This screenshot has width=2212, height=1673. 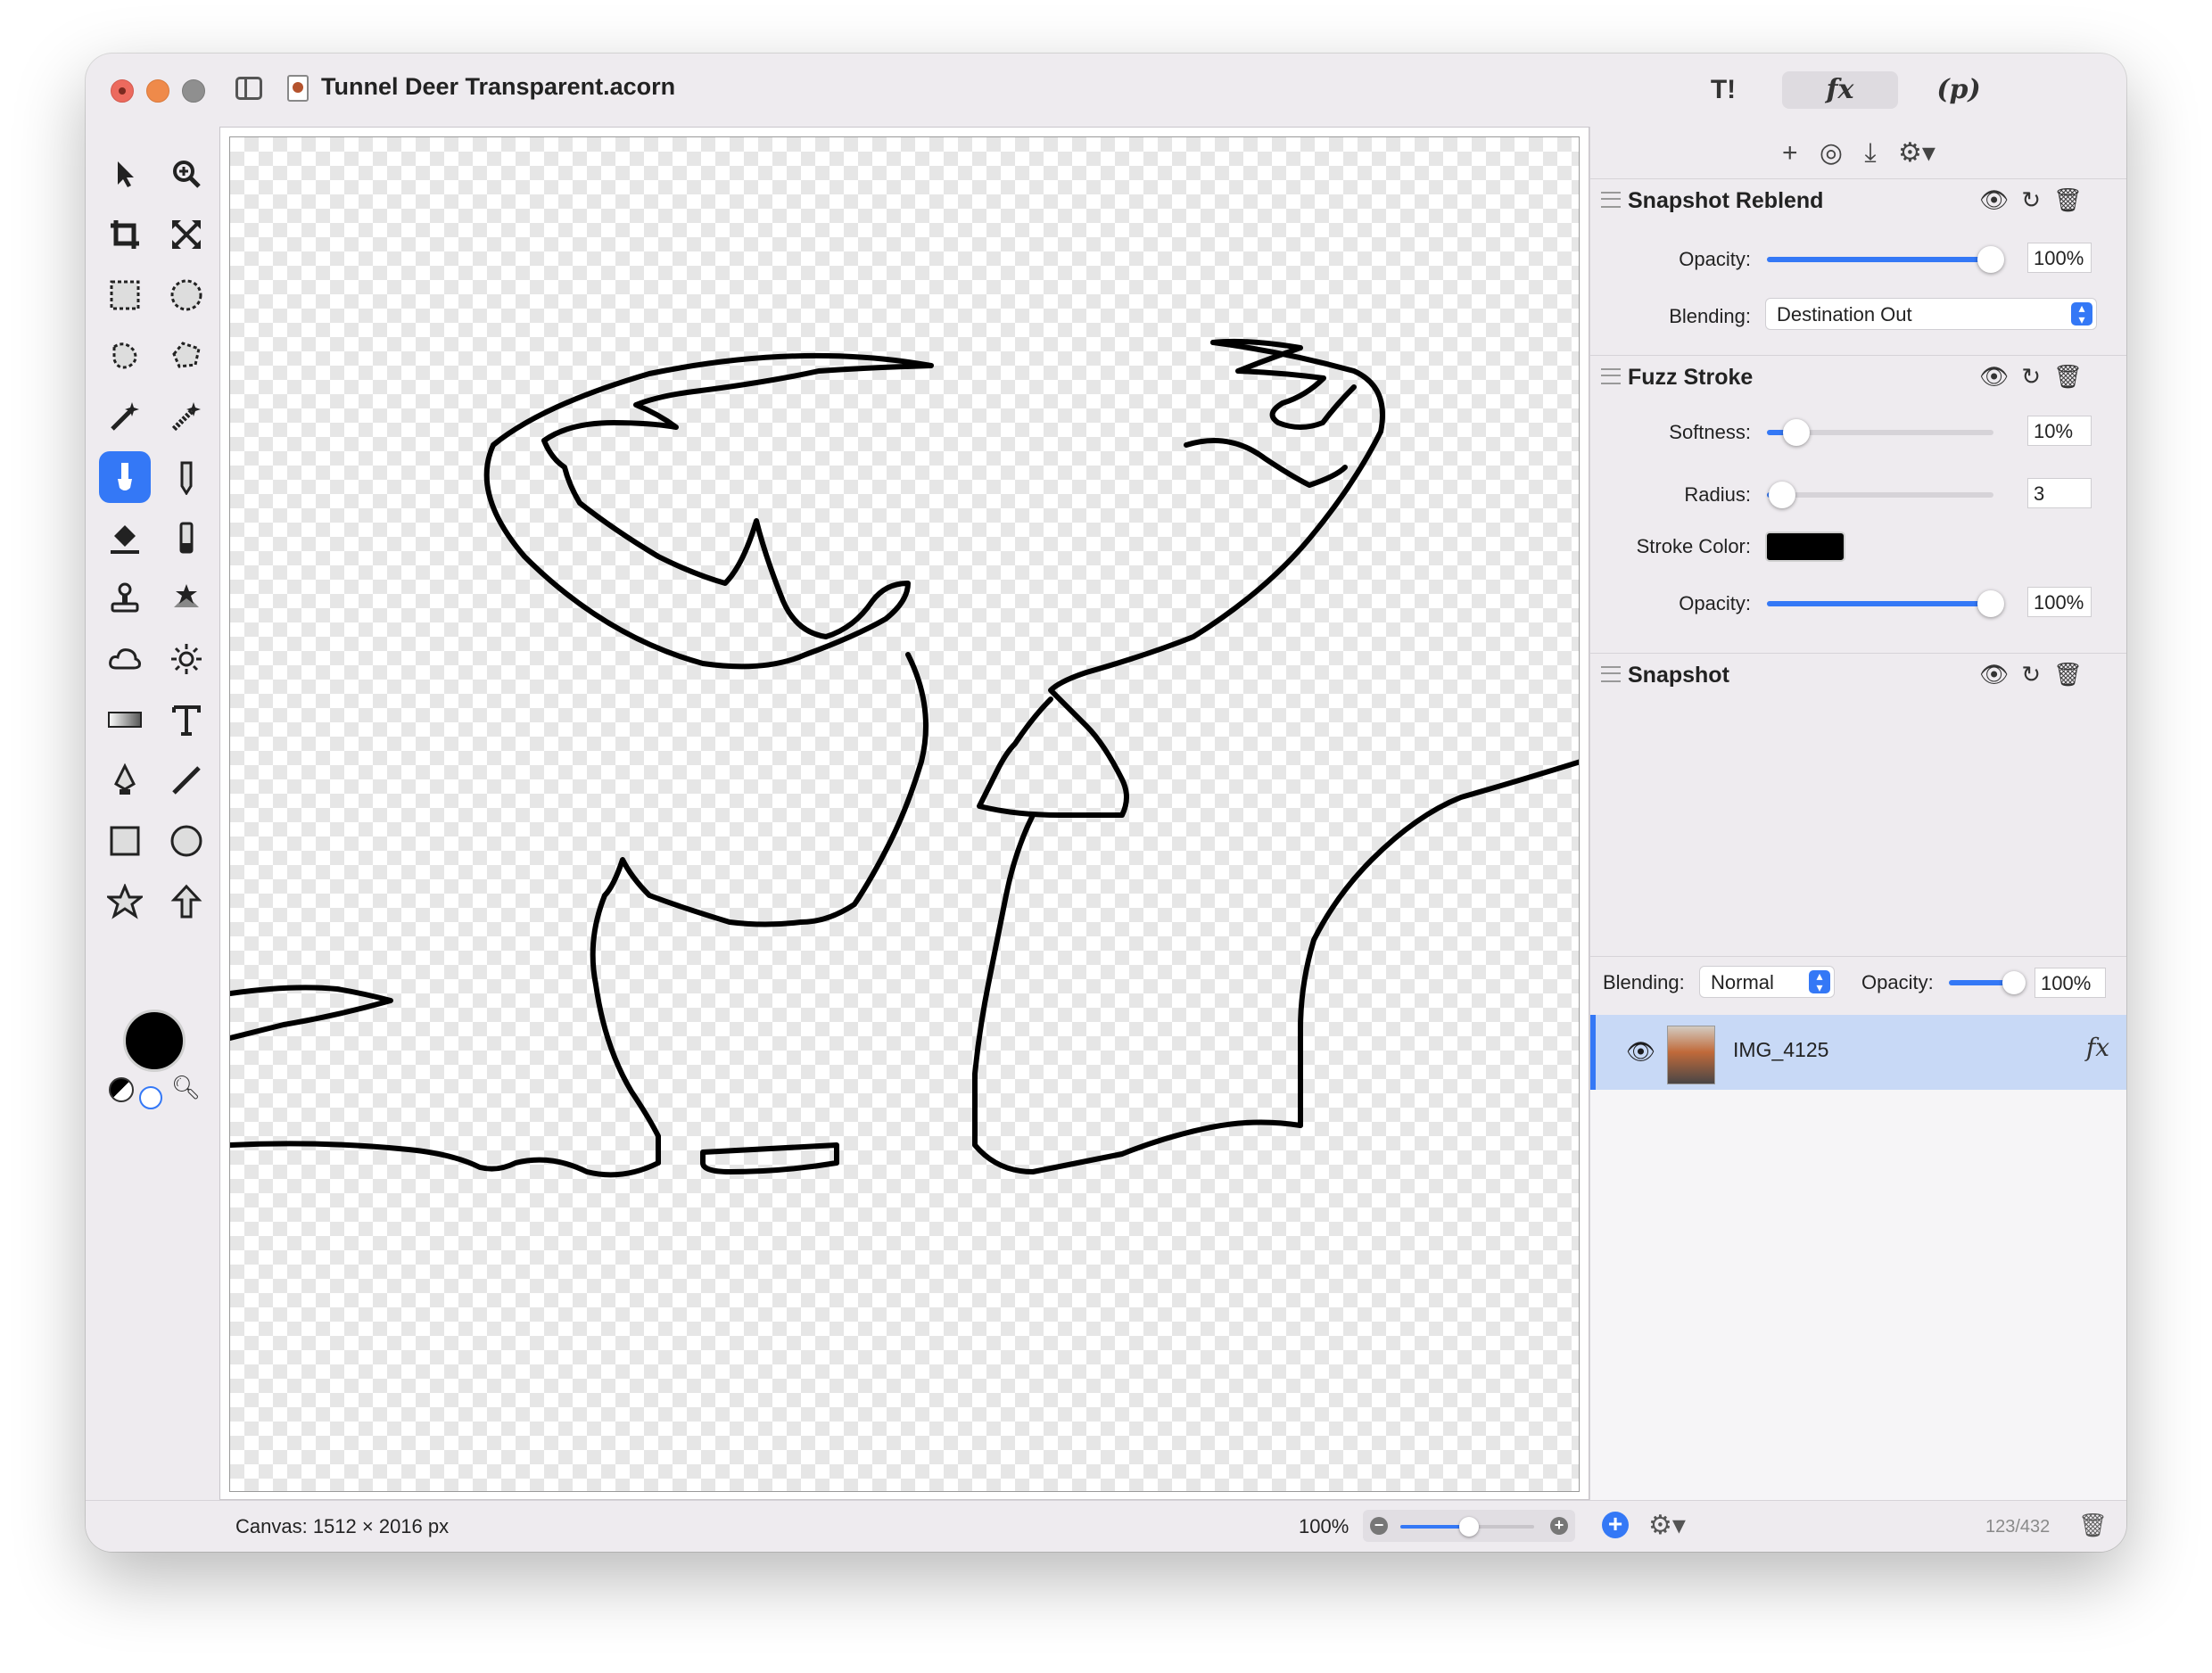 I want to click on ellipse-select-button, so click(x=187, y=295).